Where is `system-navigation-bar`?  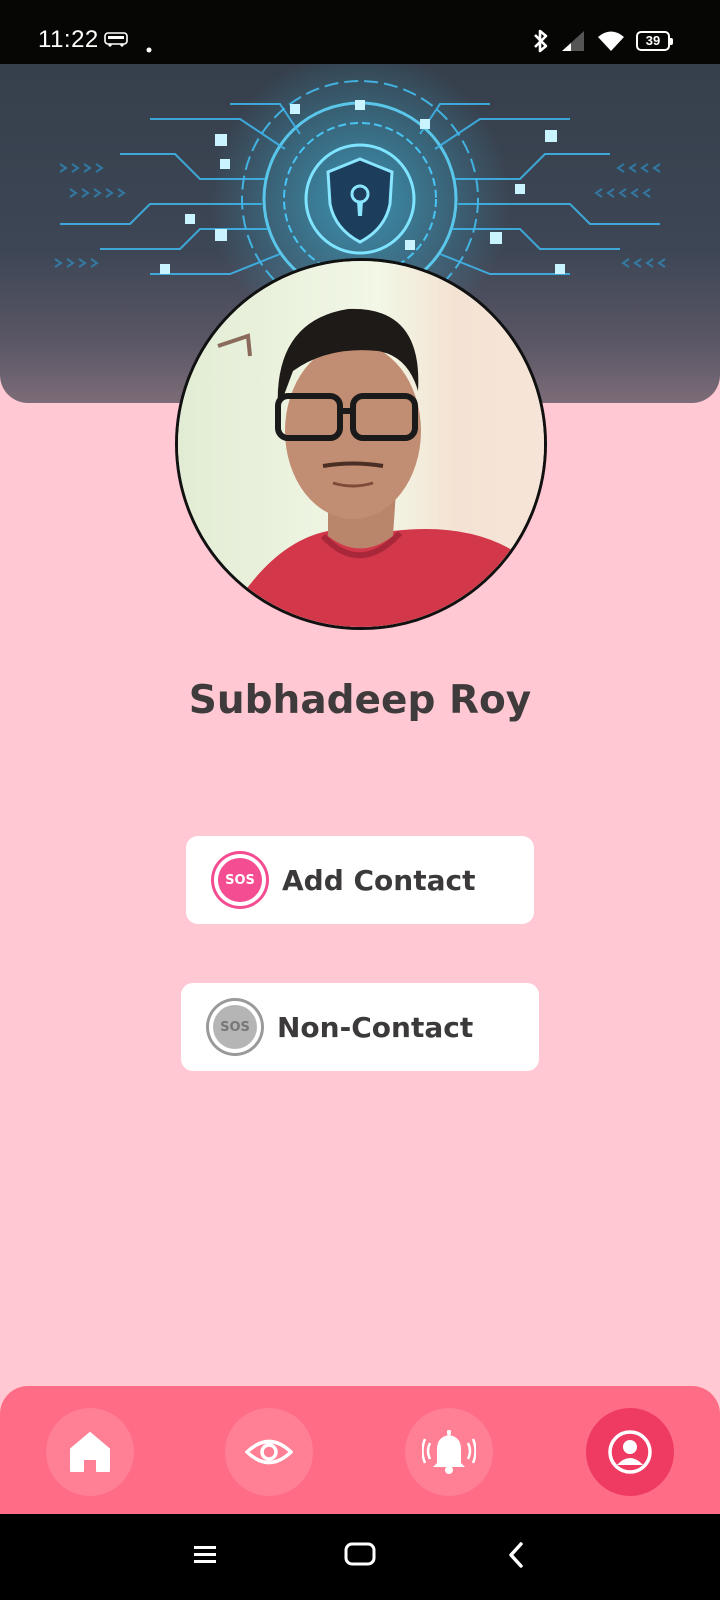 system-navigation-bar is located at coordinates (360, 1557).